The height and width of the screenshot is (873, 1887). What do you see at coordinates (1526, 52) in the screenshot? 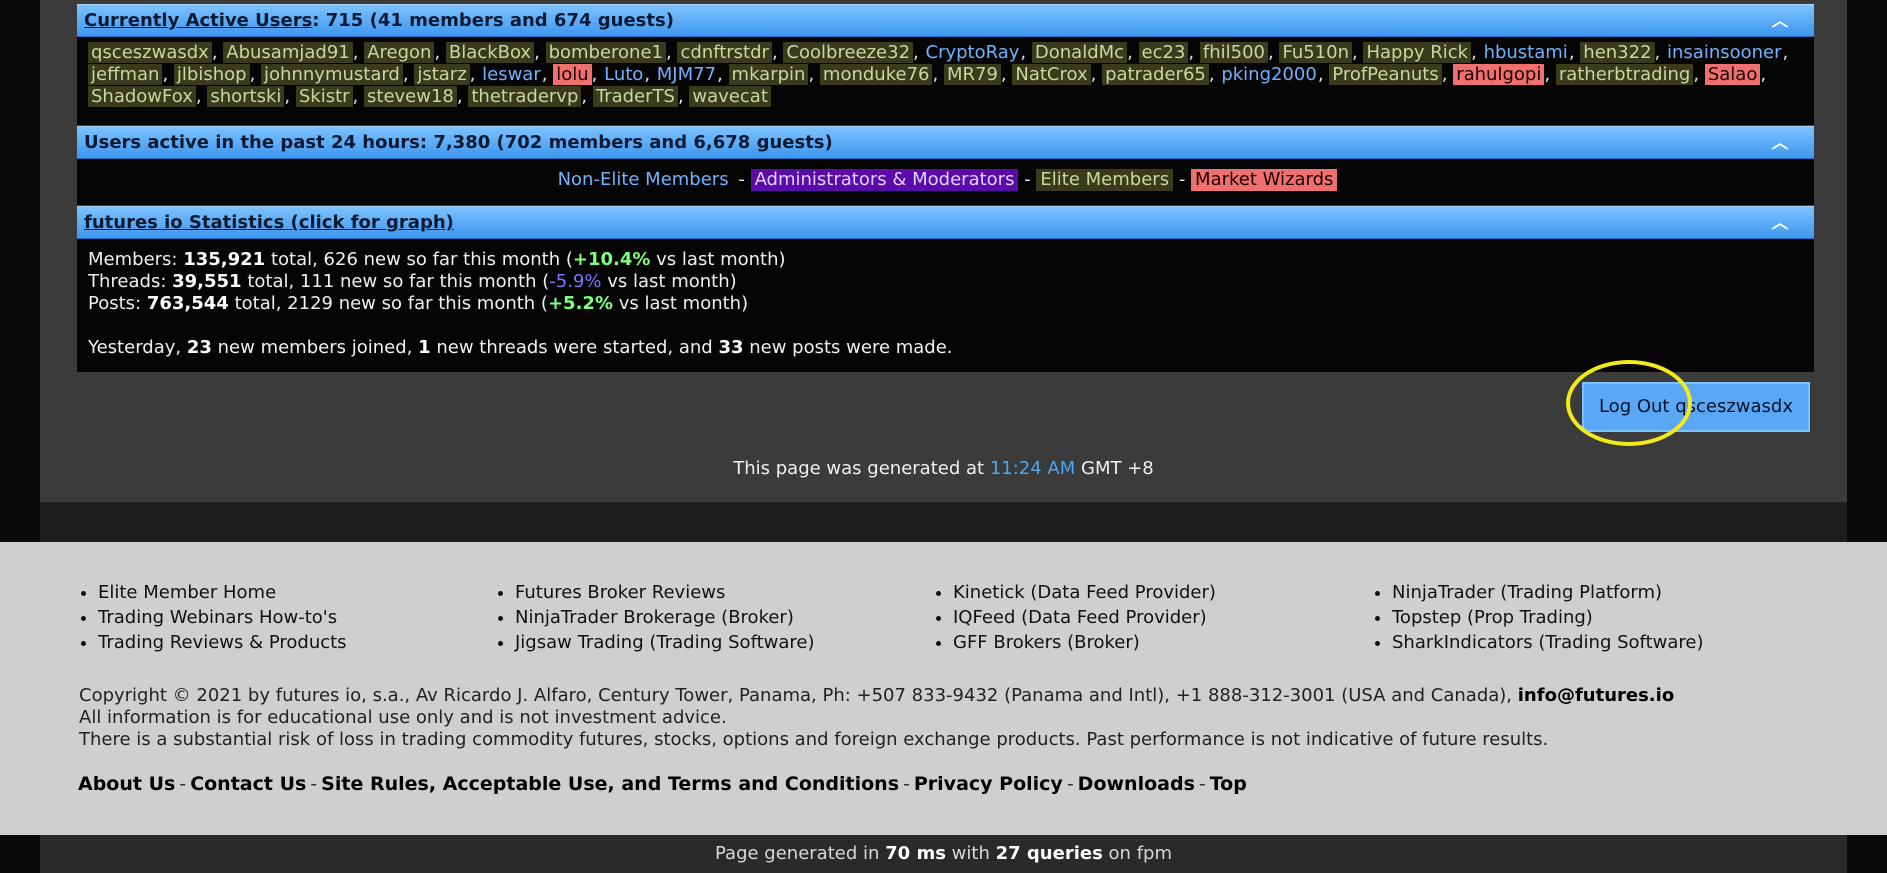
I see `user-link: hbustami` at bounding box center [1526, 52].